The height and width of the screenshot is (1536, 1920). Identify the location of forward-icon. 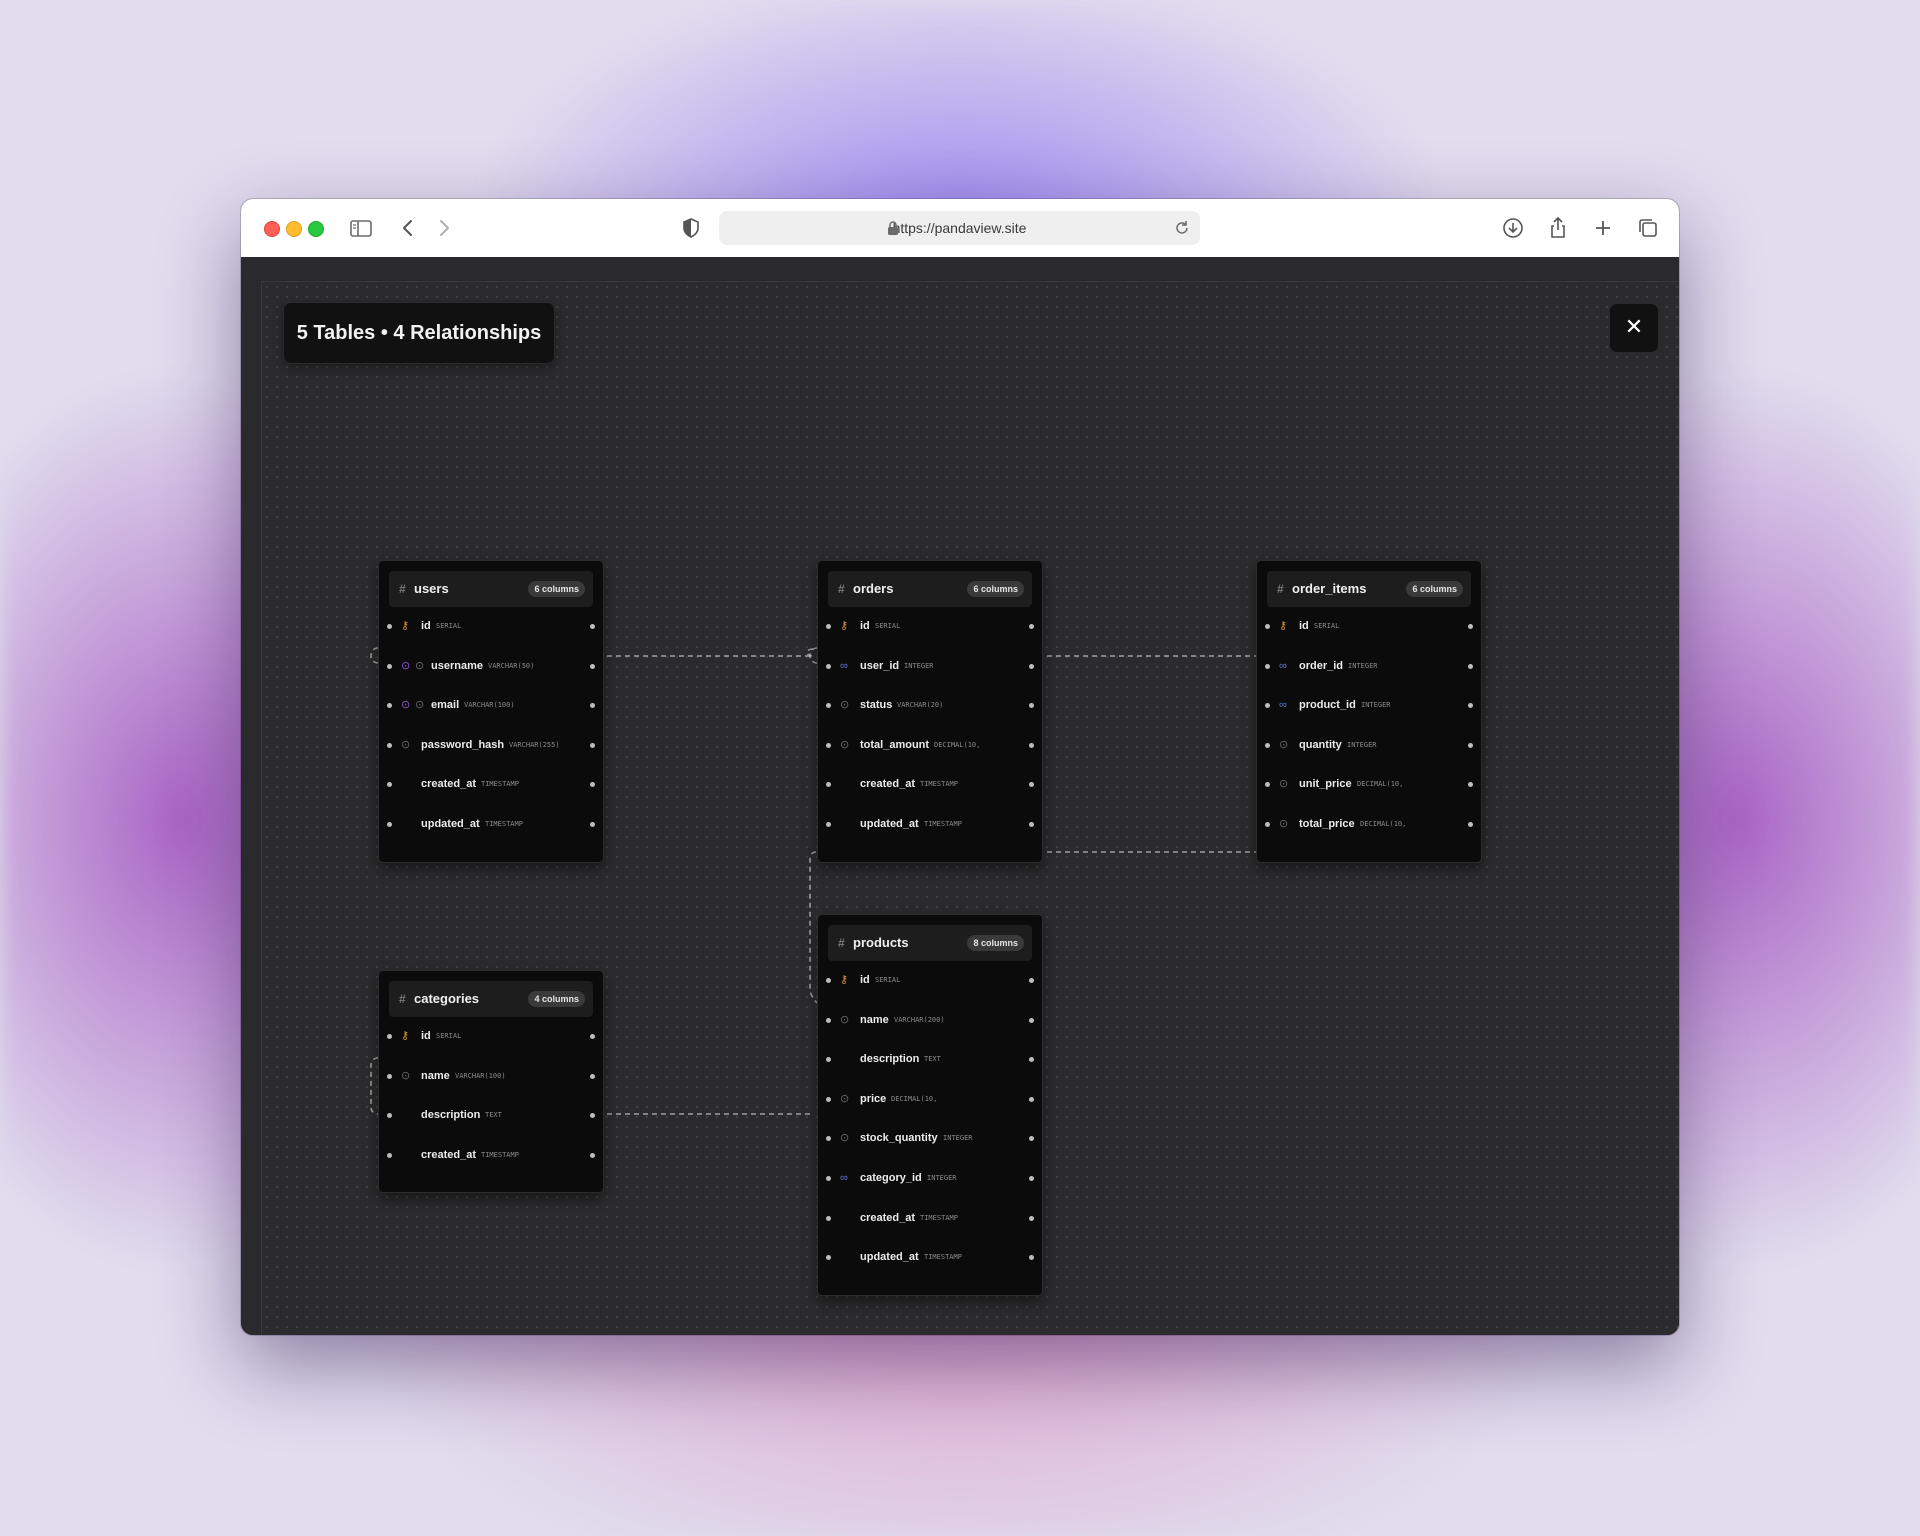
(444, 228).